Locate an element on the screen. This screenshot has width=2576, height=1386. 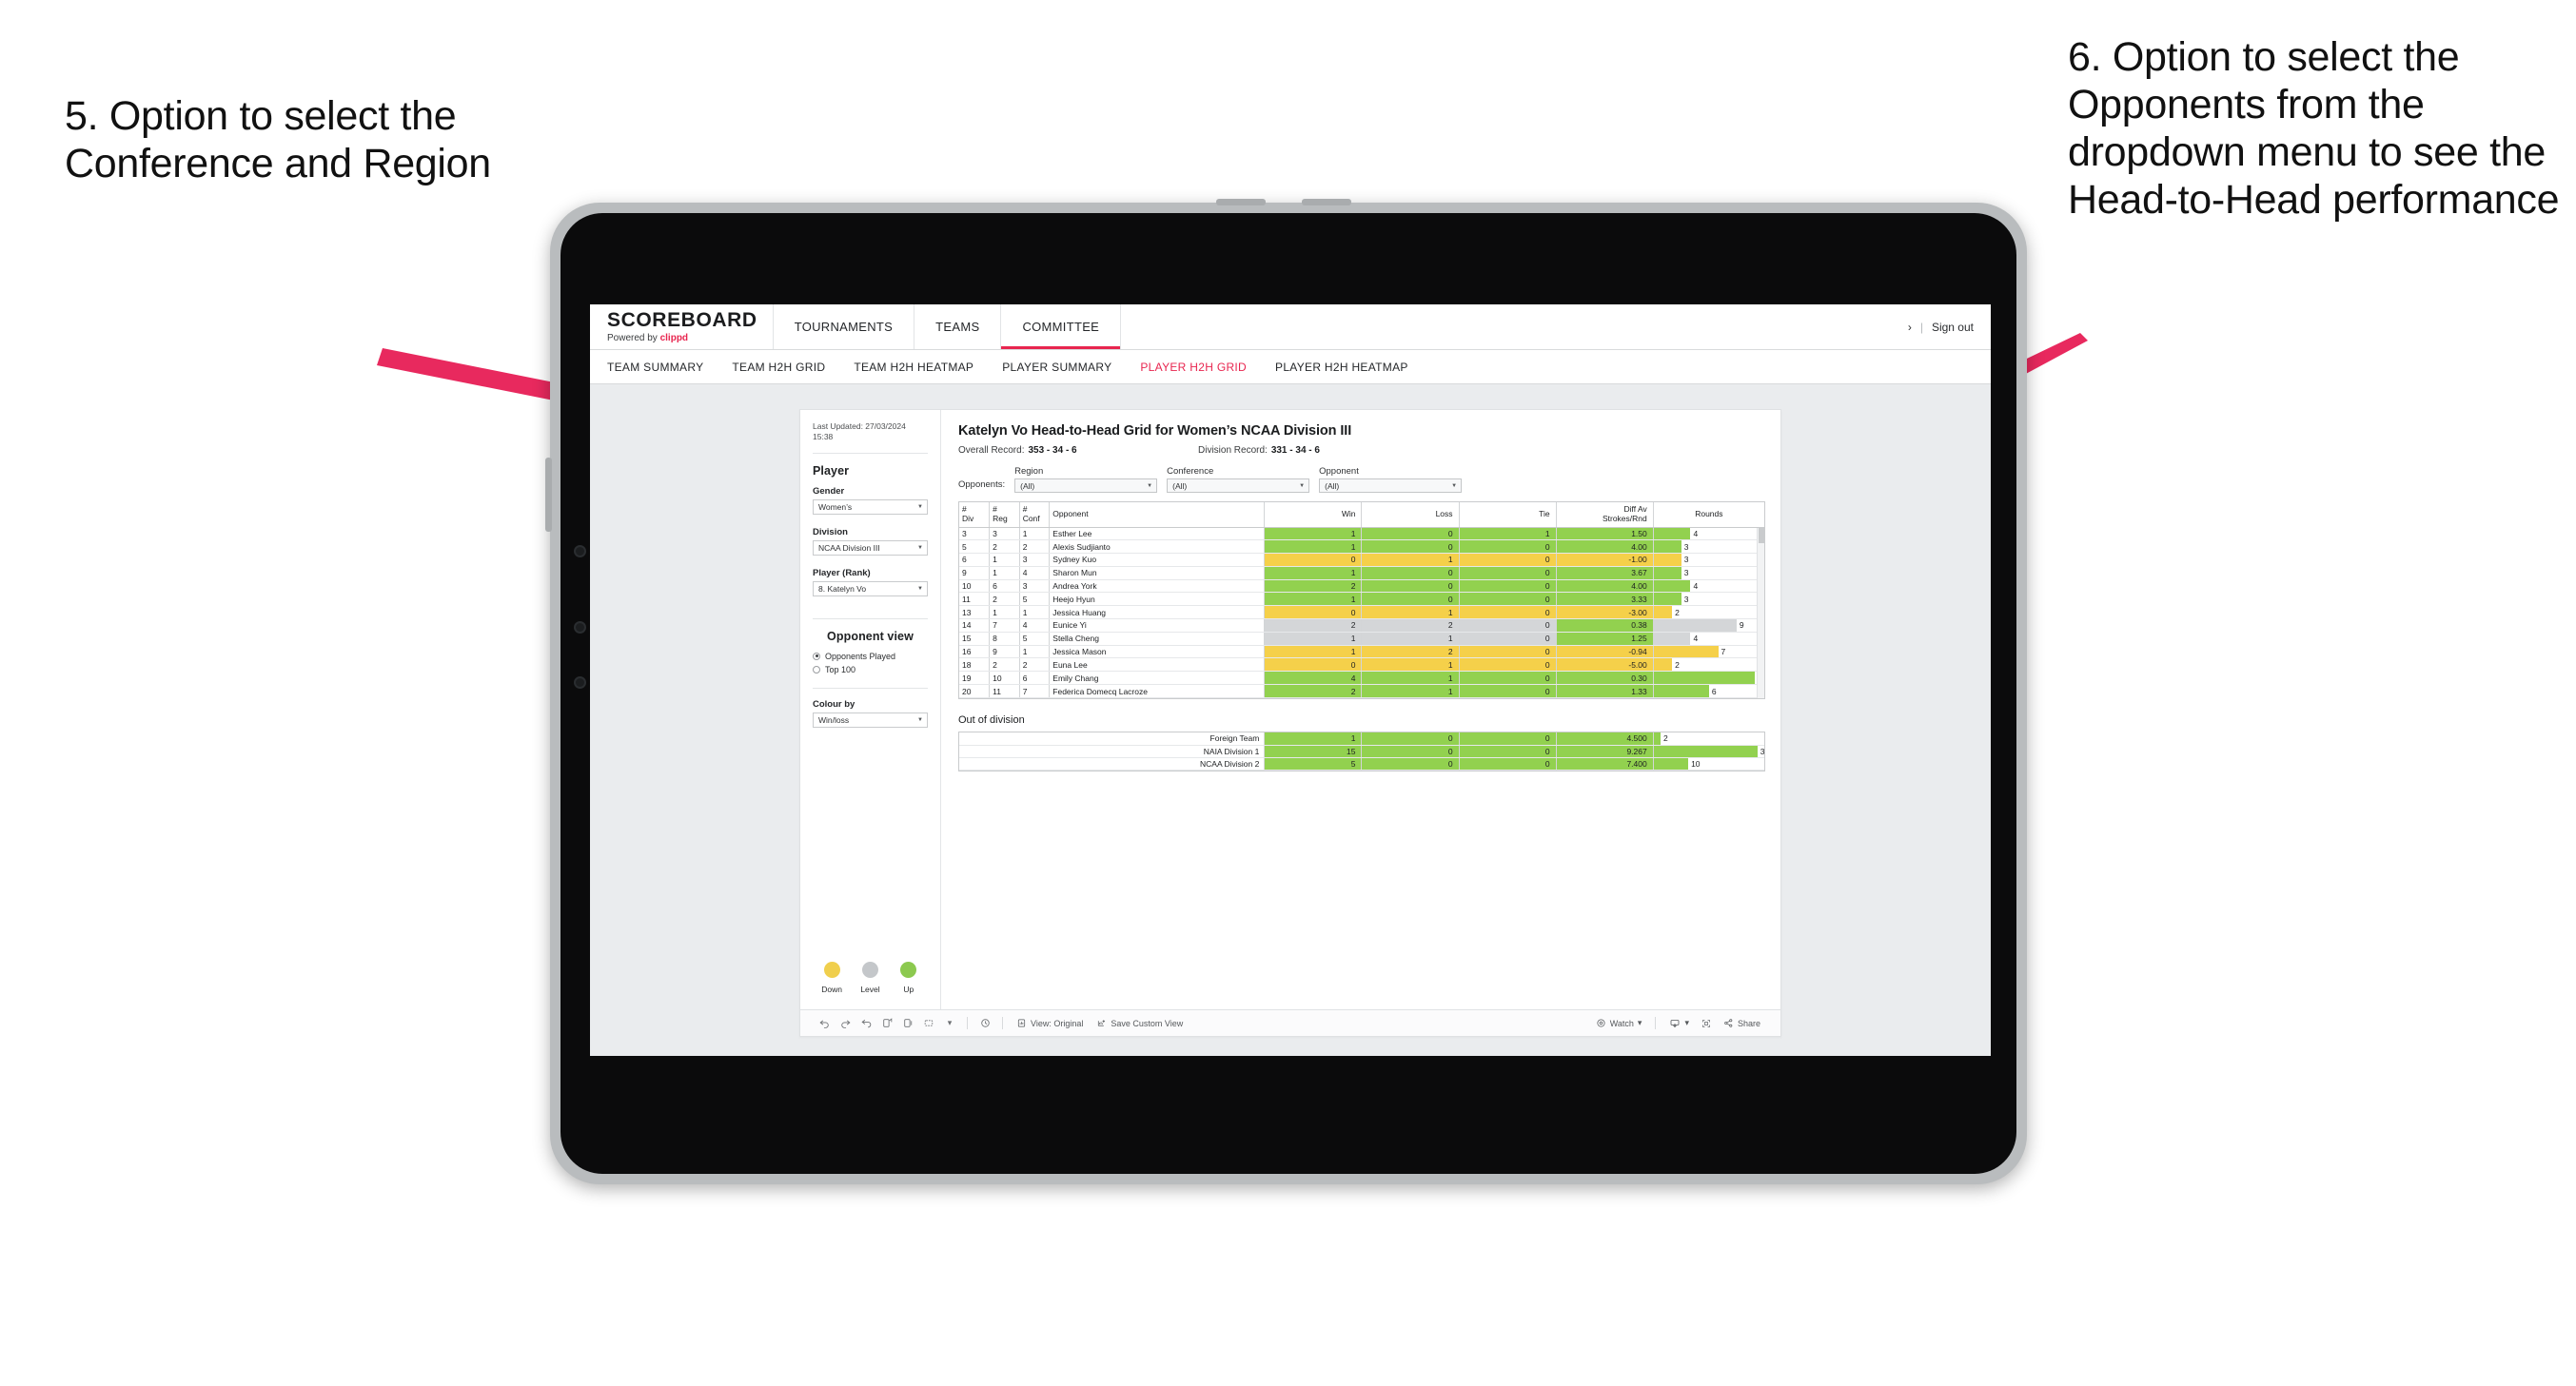
chevron-down-icon: ▼ is located at coordinates (920, 547).